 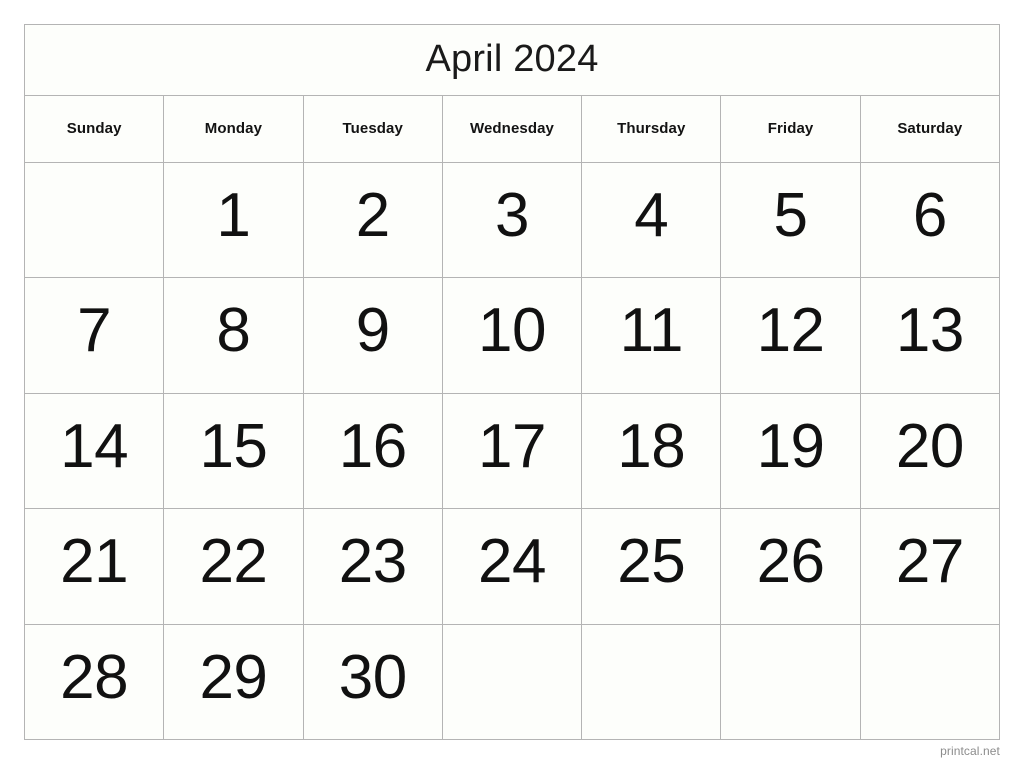 I want to click on day-cell: 23, so click(x=373, y=567).